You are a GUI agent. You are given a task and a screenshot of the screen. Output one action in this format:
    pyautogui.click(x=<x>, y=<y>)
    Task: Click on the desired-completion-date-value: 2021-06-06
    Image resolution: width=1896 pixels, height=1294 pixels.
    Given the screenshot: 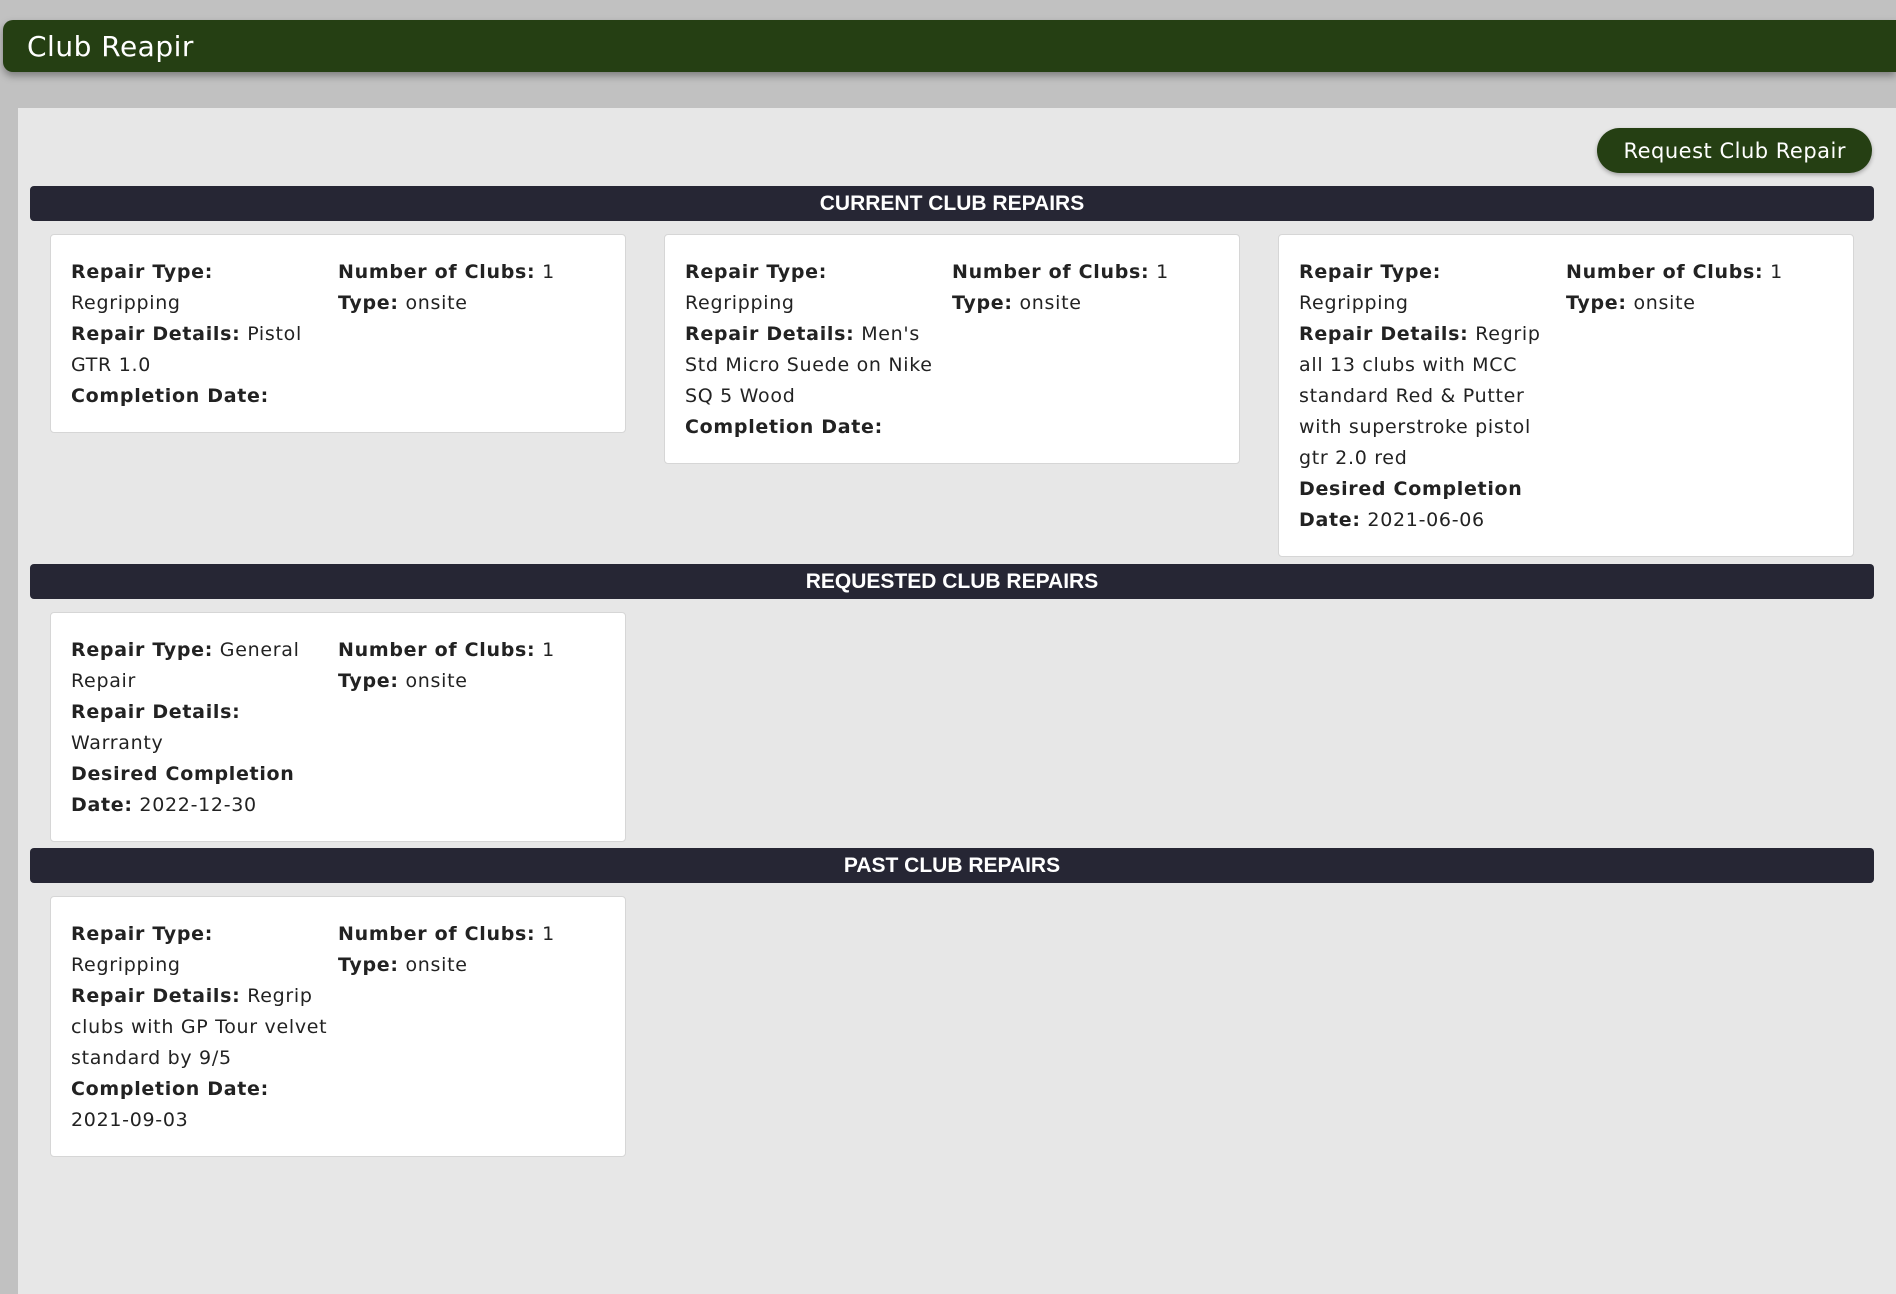 What is the action you would take?
    pyautogui.click(x=1426, y=520)
    